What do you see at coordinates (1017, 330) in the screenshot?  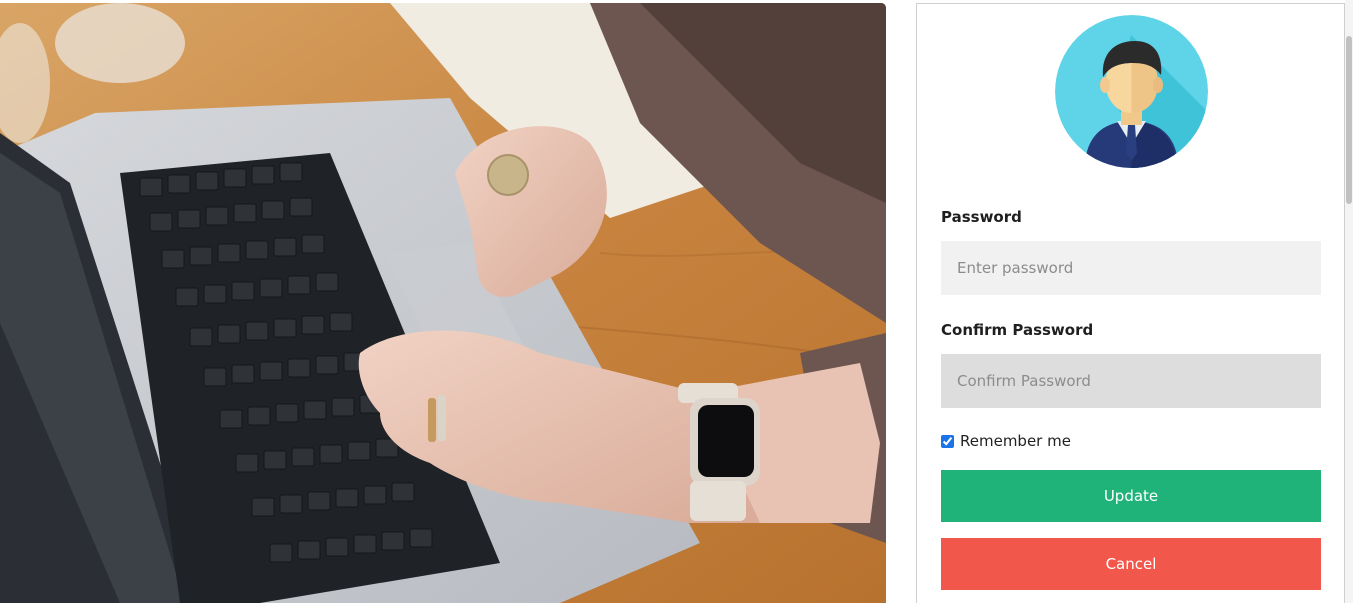 I see `confirm-password-label: Confirm Password` at bounding box center [1017, 330].